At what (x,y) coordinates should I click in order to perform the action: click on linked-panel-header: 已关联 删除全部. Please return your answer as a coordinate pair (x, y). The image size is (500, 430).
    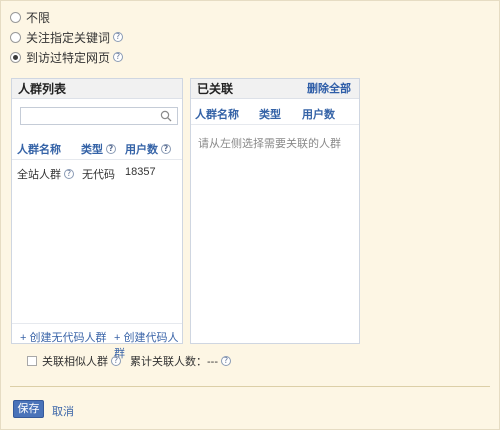
    Looking at the image, I should click on (275, 89).